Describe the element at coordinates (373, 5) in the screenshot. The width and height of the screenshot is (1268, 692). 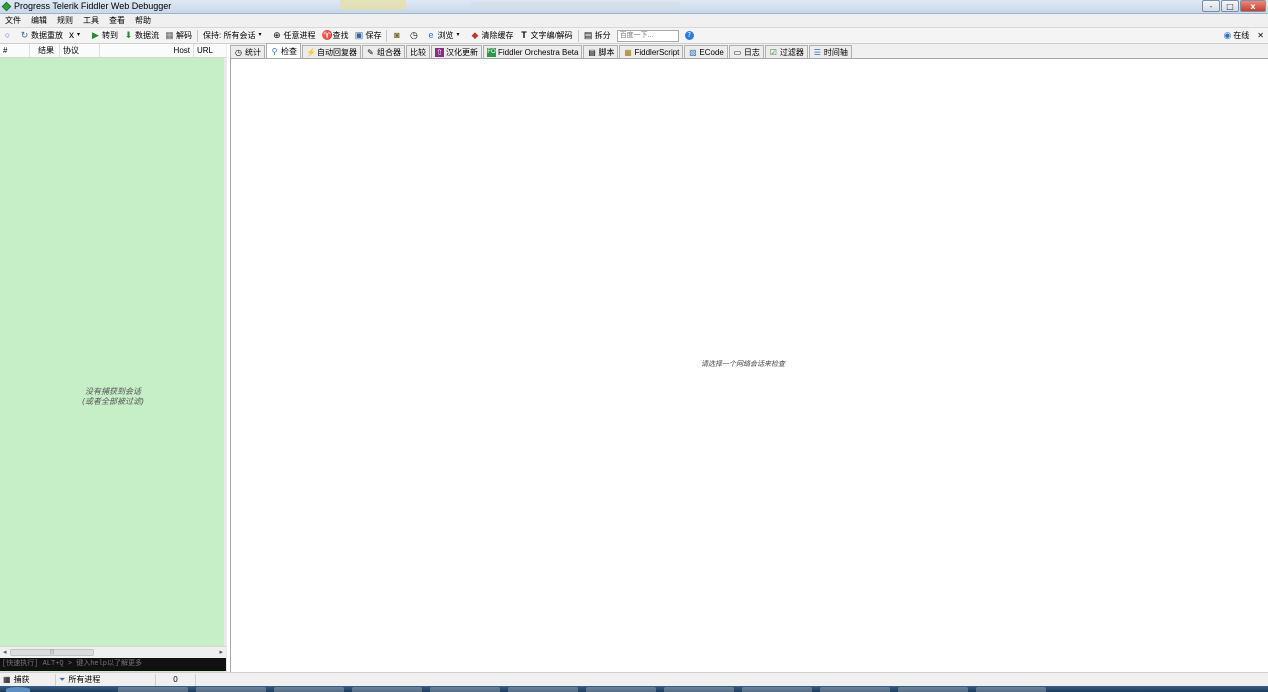
I see `title-bar-ghost` at that location.